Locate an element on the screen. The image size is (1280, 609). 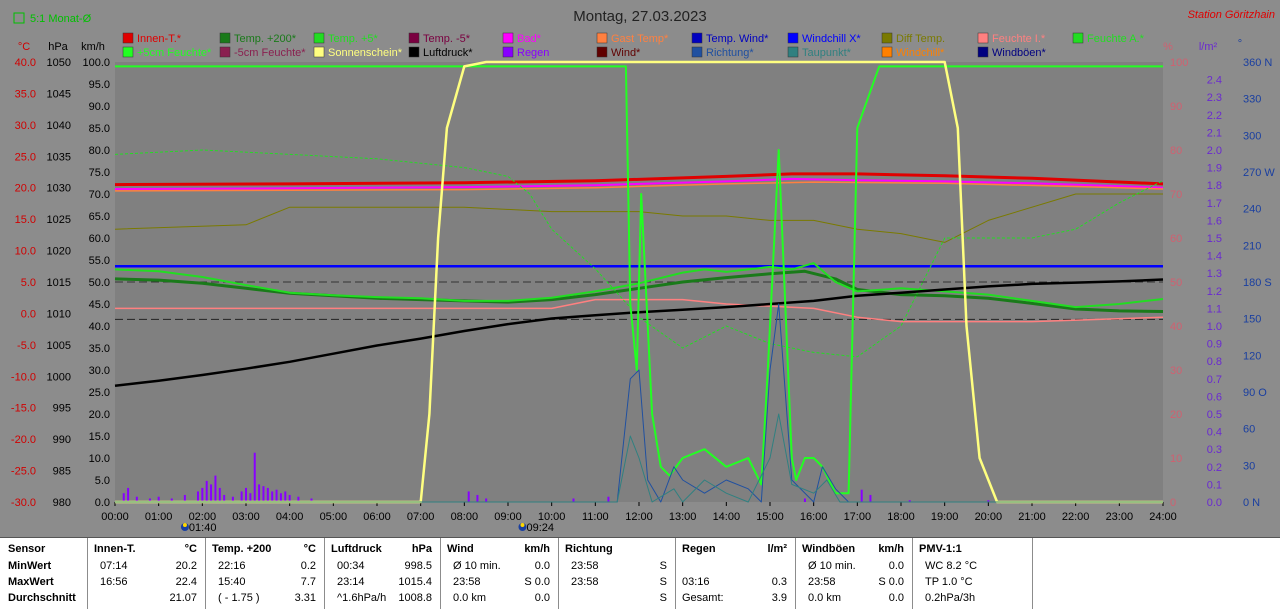
kmh-axis-tick: 65.0 is located at coordinates (99, 217).